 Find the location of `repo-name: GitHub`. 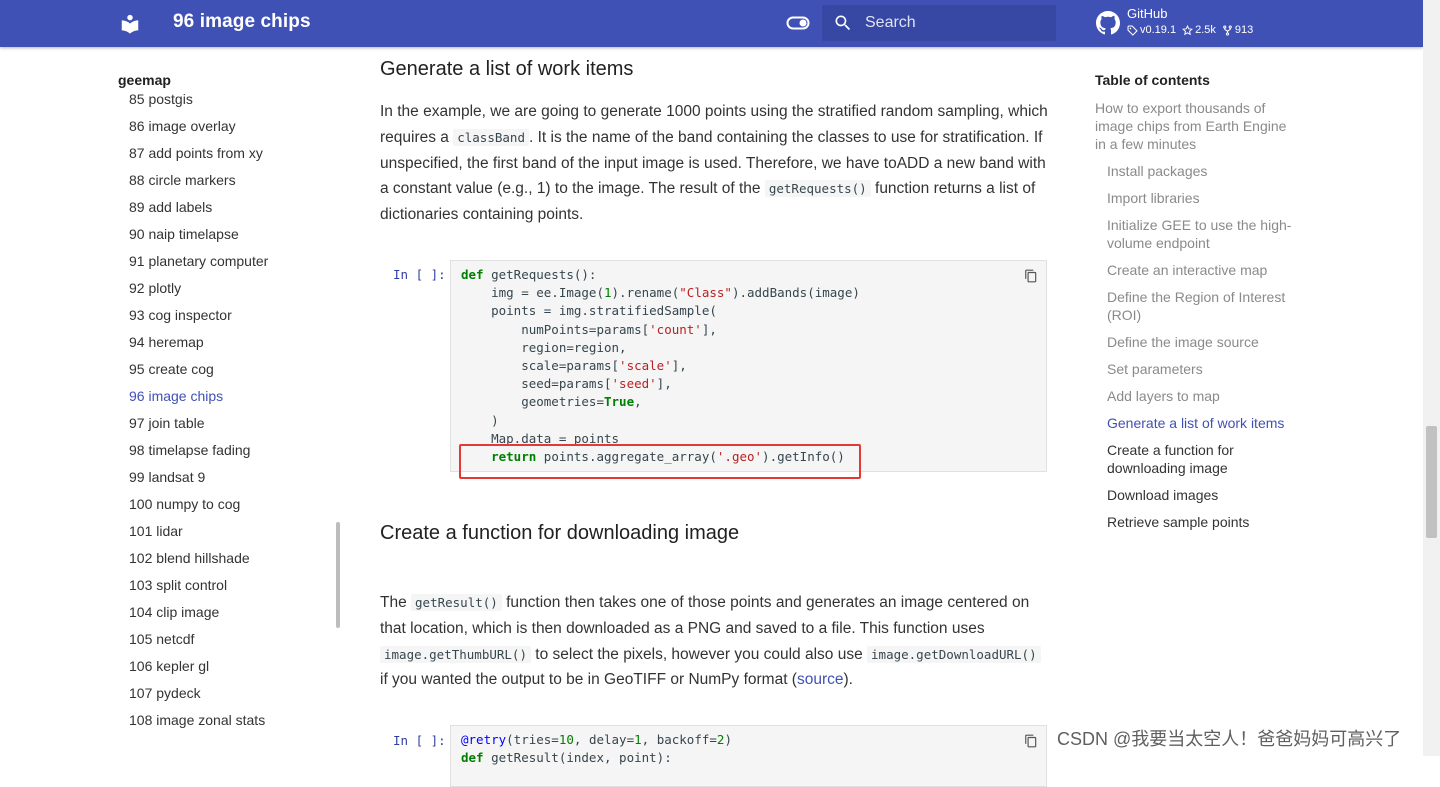

repo-name: GitHub is located at coordinates (1147, 13).